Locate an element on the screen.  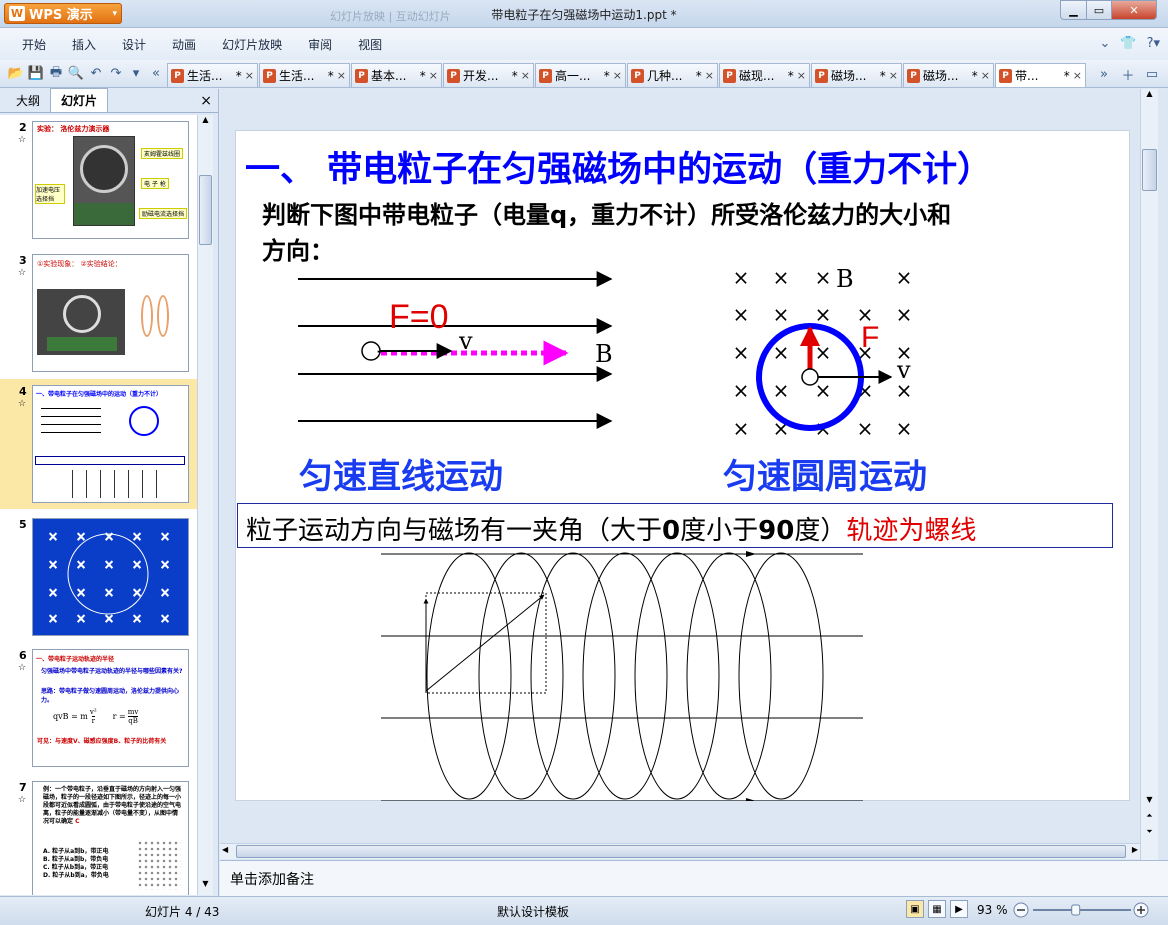
question-line-2: 方向： is located at coordinates (298, 248).